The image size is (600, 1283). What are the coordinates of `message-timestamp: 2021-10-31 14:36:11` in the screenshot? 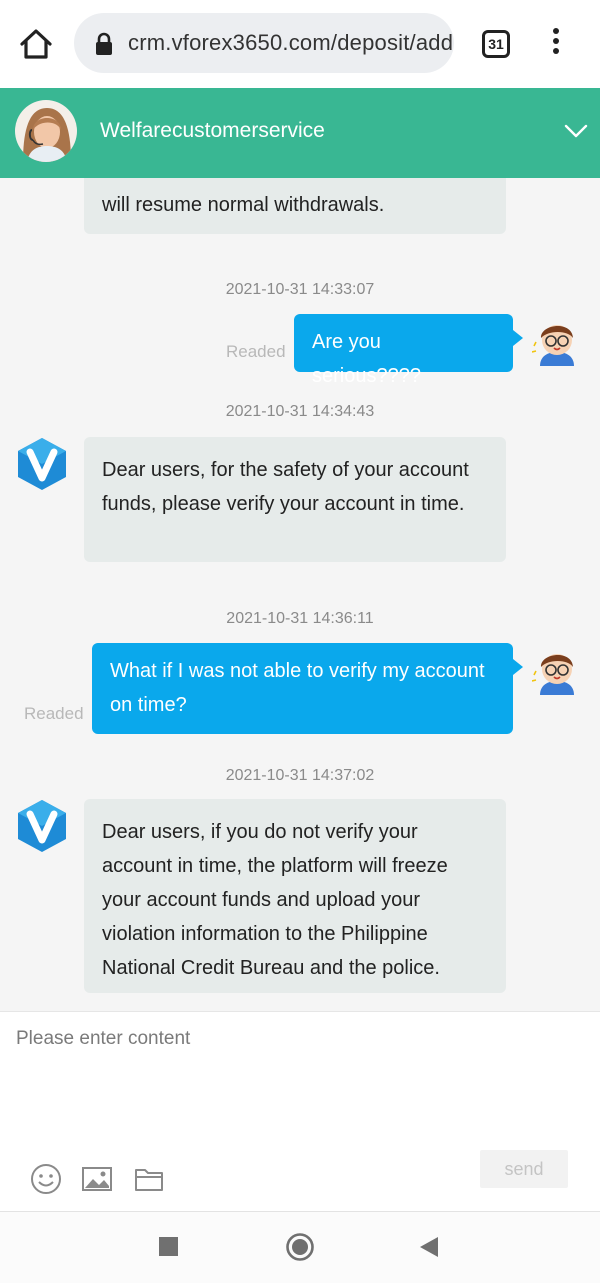 It's located at (300, 618).